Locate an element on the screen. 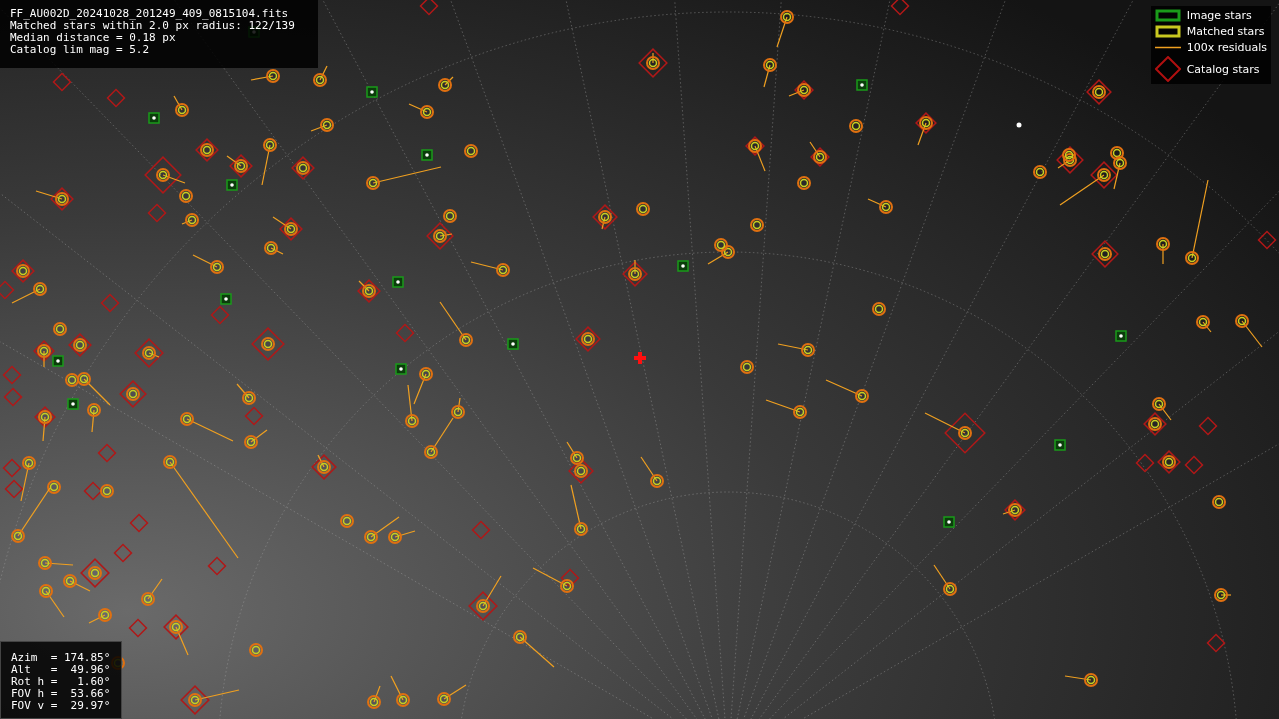 The image size is (1279, 719). image-star-marker-icon is located at coordinates (1167, 15).